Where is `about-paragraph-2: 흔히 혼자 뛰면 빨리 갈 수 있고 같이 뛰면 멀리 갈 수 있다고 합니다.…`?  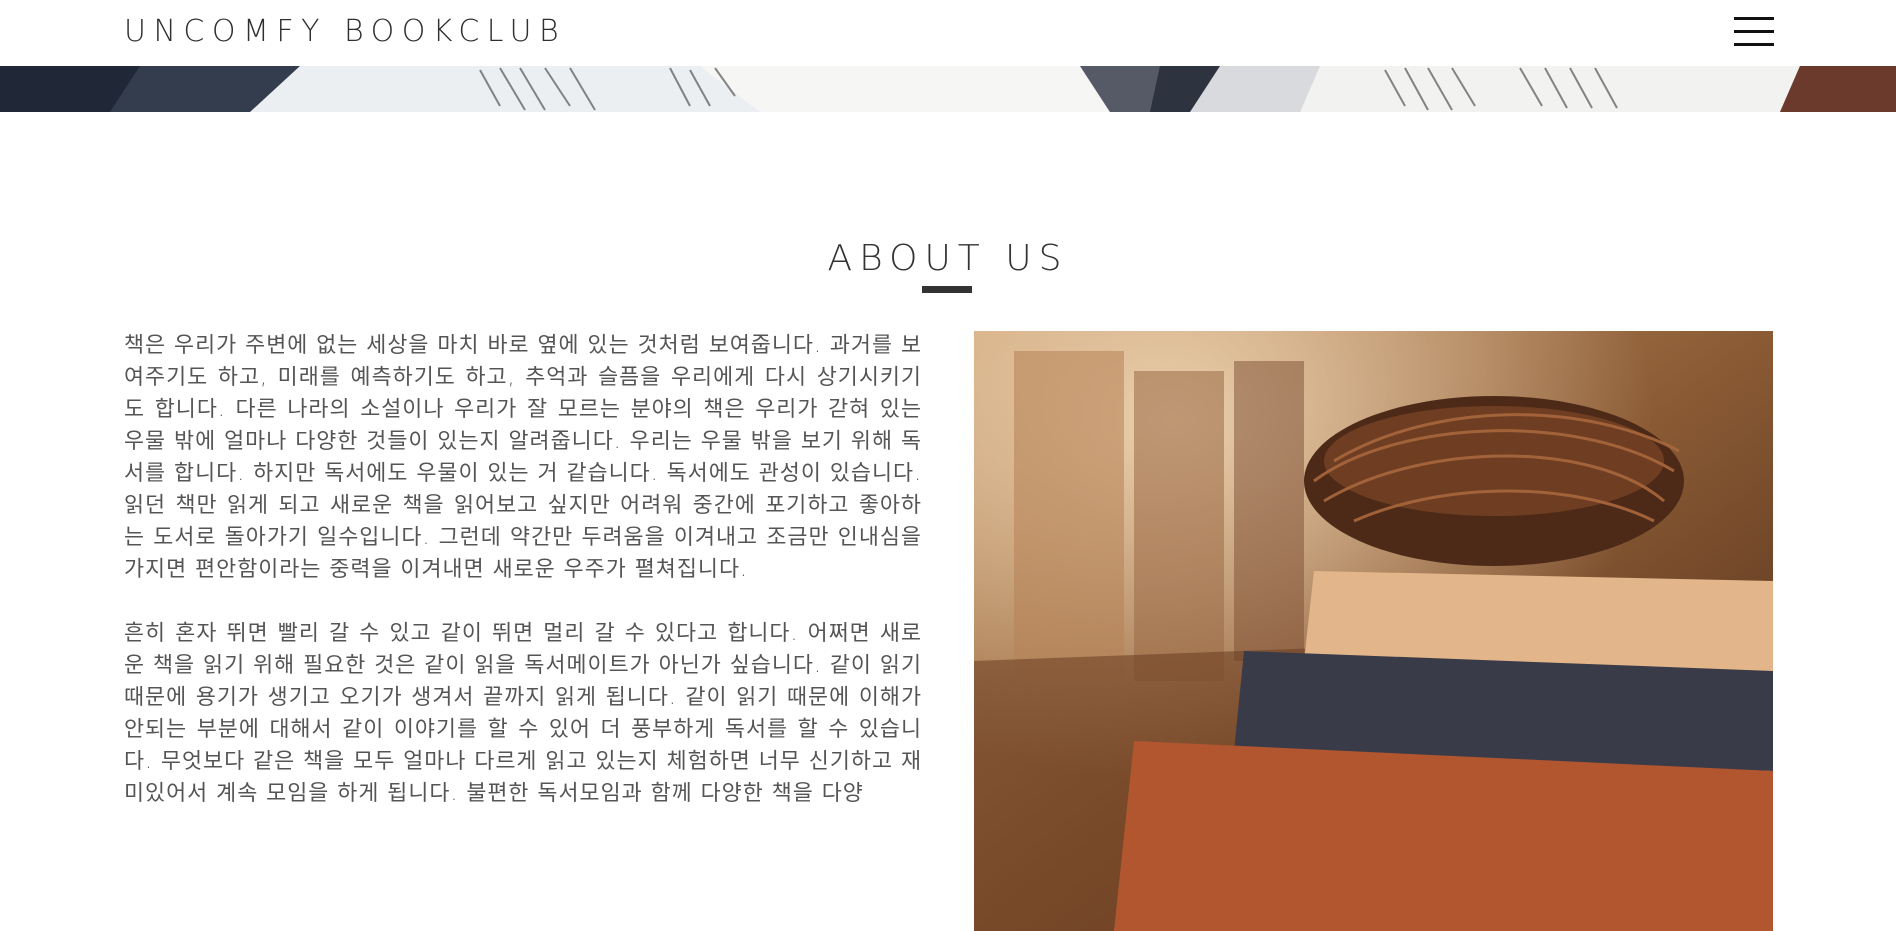 about-paragraph-2: 흔히 혼자 뛰면 빨리 갈 수 있고 같이 뛰면 멀리 갈 수 있다고 합니다.… is located at coordinates (523, 713).